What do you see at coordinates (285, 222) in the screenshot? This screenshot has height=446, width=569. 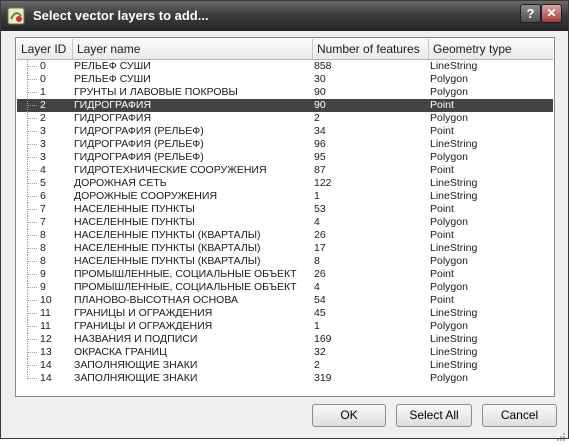 I see `table-row: 7 НАСЕЛЕННЫЕ ПУНКТЫ 4 Polygon` at bounding box center [285, 222].